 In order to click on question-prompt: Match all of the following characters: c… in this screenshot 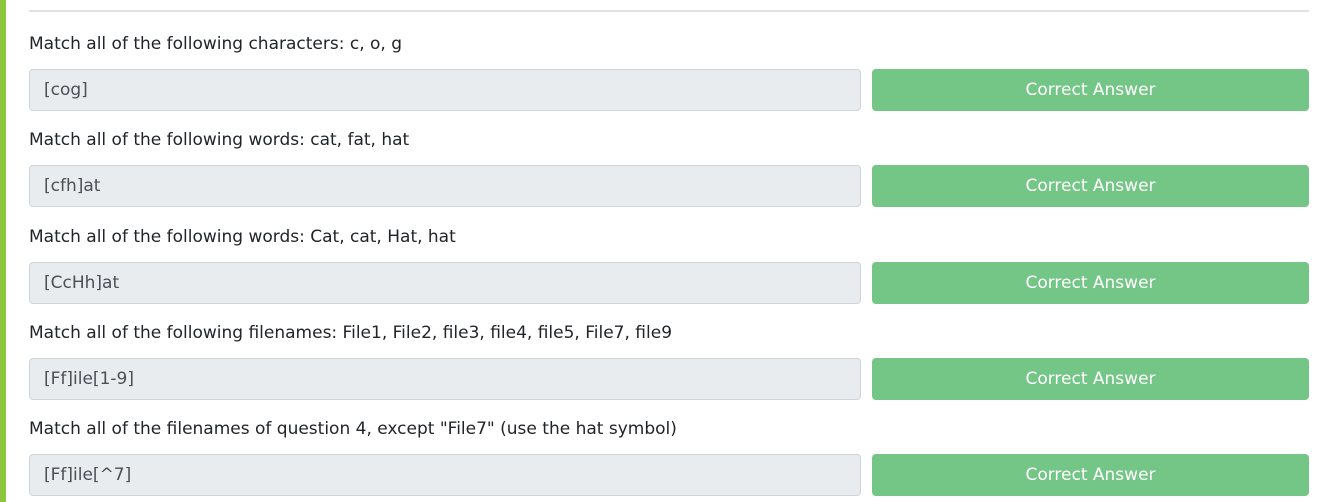, I will do `click(216, 44)`.